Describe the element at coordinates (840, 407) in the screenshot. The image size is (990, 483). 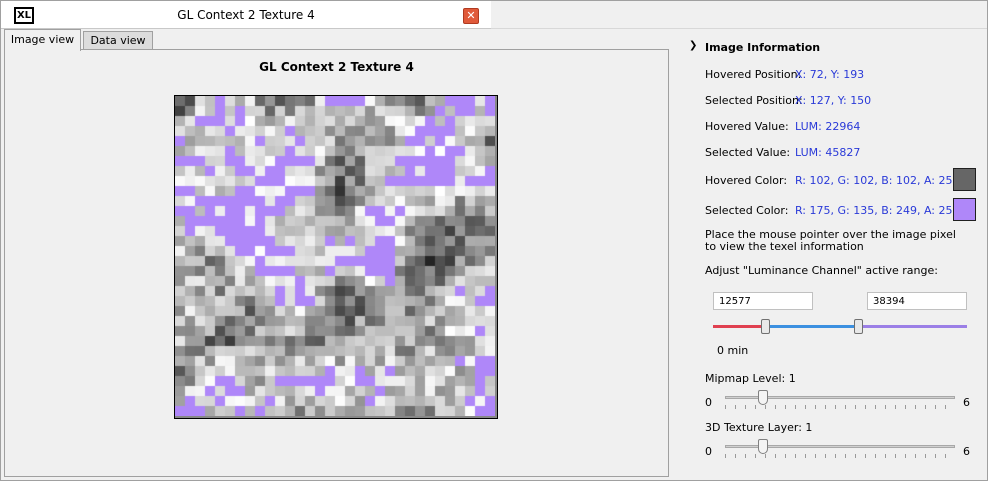
I see `mipmap-slider-ticks` at that location.